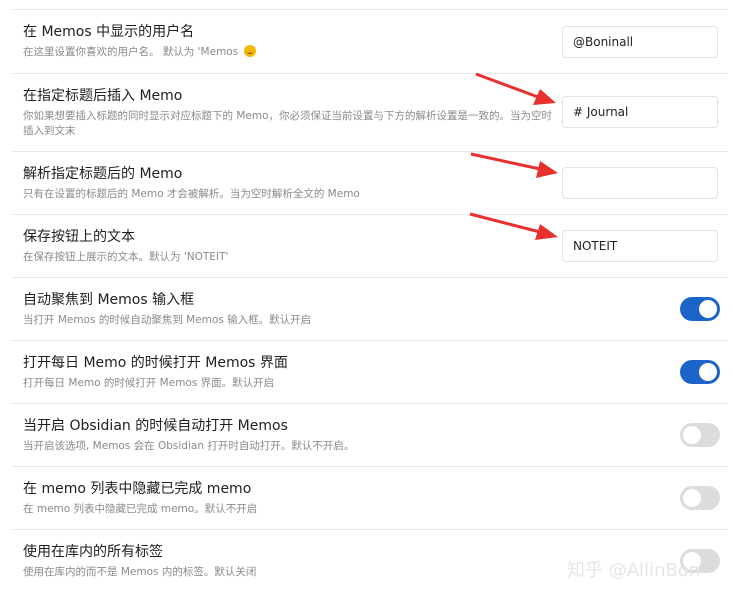 This screenshot has width=742, height=600. I want to click on setting-title: 保存按钮上的文本, so click(79, 237).